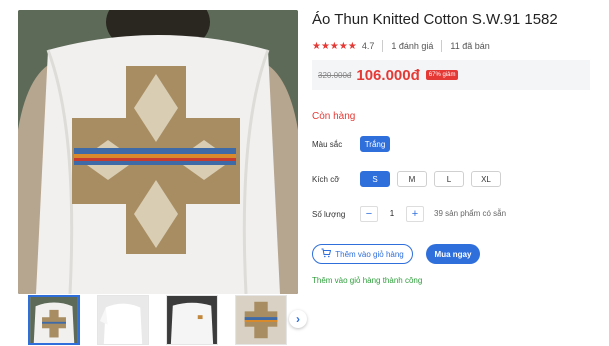  What do you see at coordinates (327, 144) in the screenshot?
I see `color-label: Màu sắc` at bounding box center [327, 144].